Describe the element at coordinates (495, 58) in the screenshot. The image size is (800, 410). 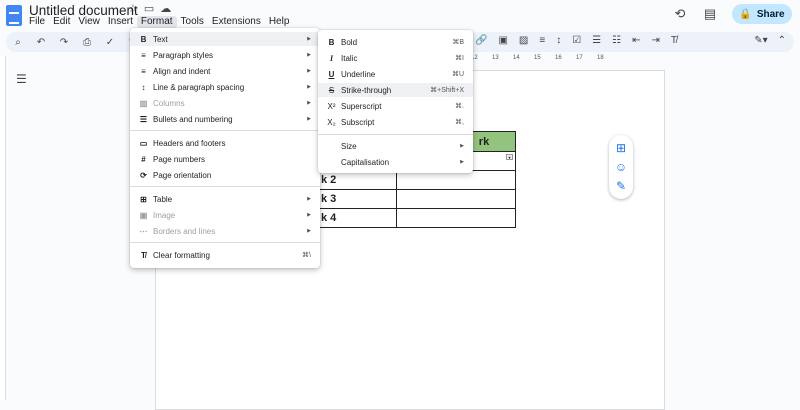
I see `ruler-mark: 13` at that location.